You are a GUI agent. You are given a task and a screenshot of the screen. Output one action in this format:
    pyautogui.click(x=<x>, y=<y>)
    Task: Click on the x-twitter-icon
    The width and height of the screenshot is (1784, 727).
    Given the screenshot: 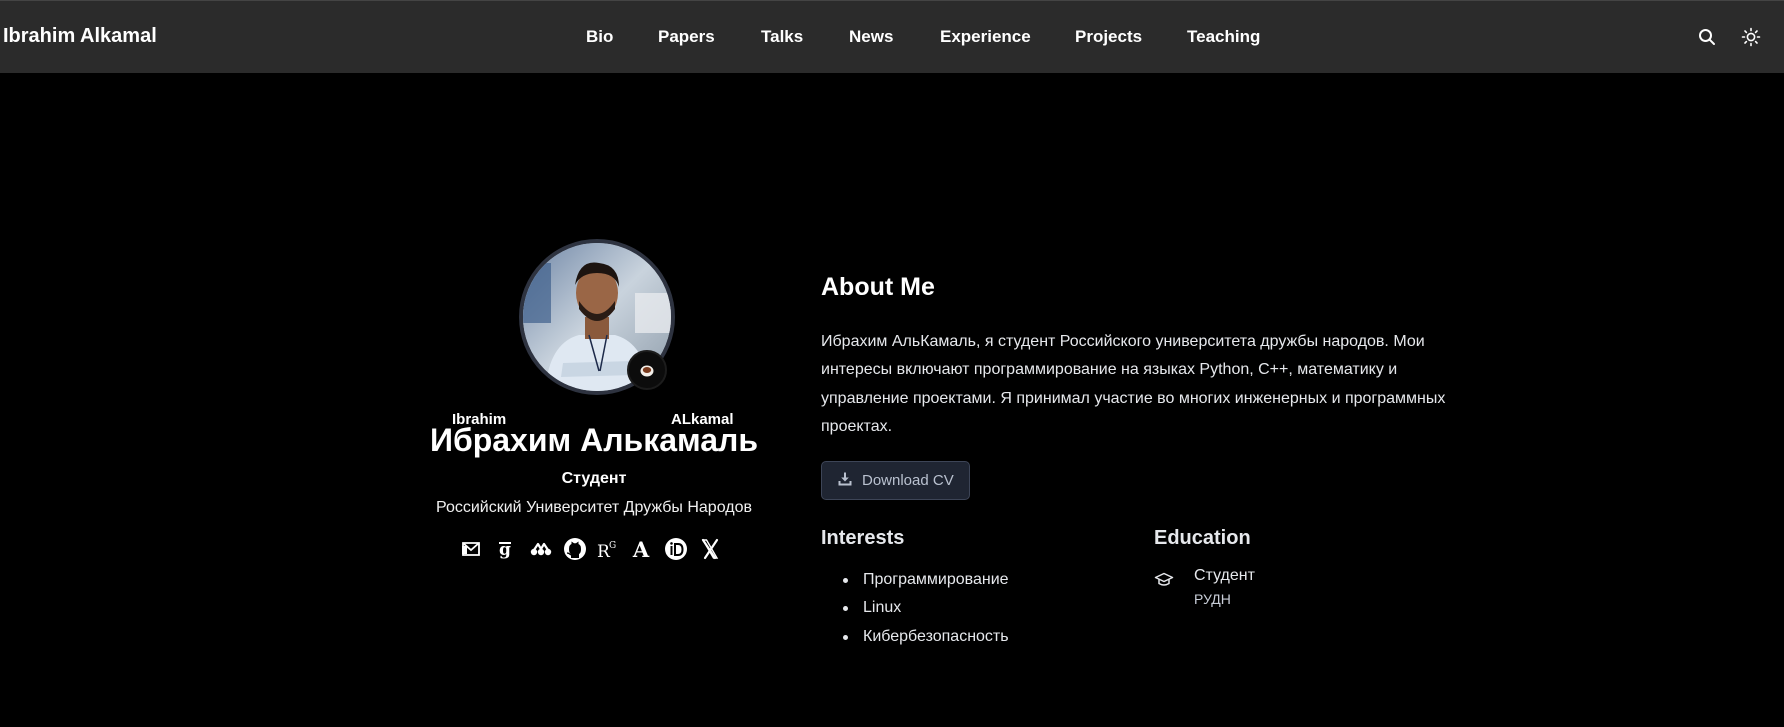 What is the action you would take?
    pyautogui.click(x=710, y=549)
    